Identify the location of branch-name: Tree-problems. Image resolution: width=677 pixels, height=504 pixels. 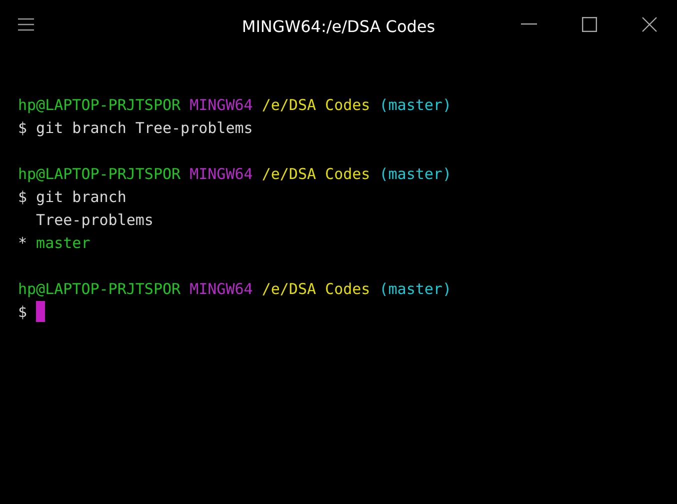
(95, 220).